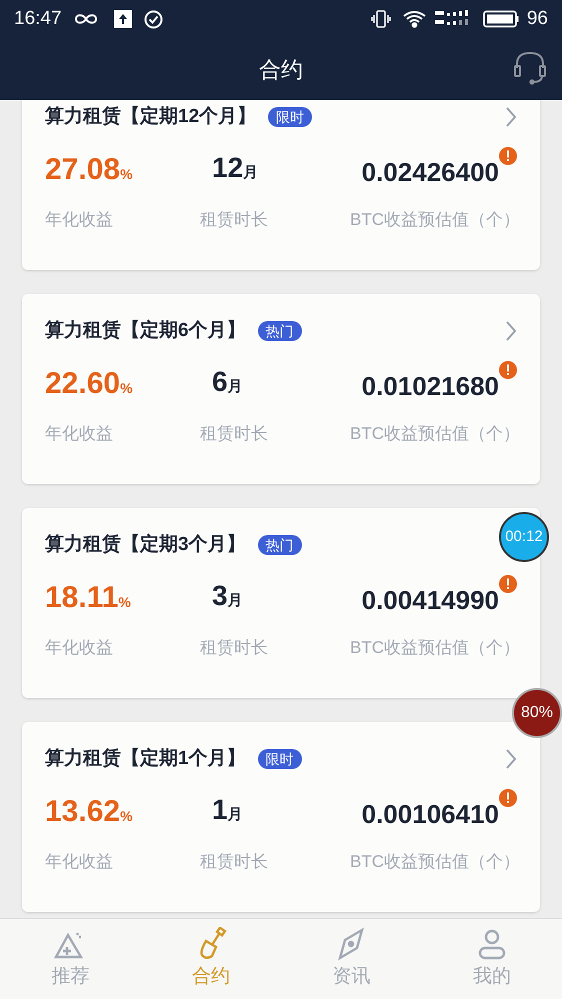 This screenshot has width=562, height=999. What do you see at coordinates (82, 811) in the screenshot?
I see `annual-rate: 13.62` at bounding box center [82, 811].